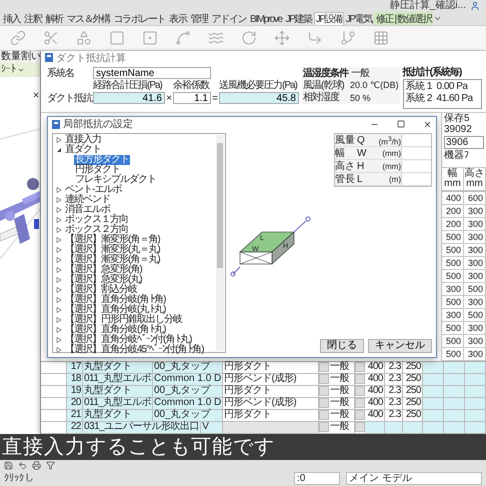 The image size is (486, 486). I want to click on tree-item: フレキシブルダクト, so click(115, 180).